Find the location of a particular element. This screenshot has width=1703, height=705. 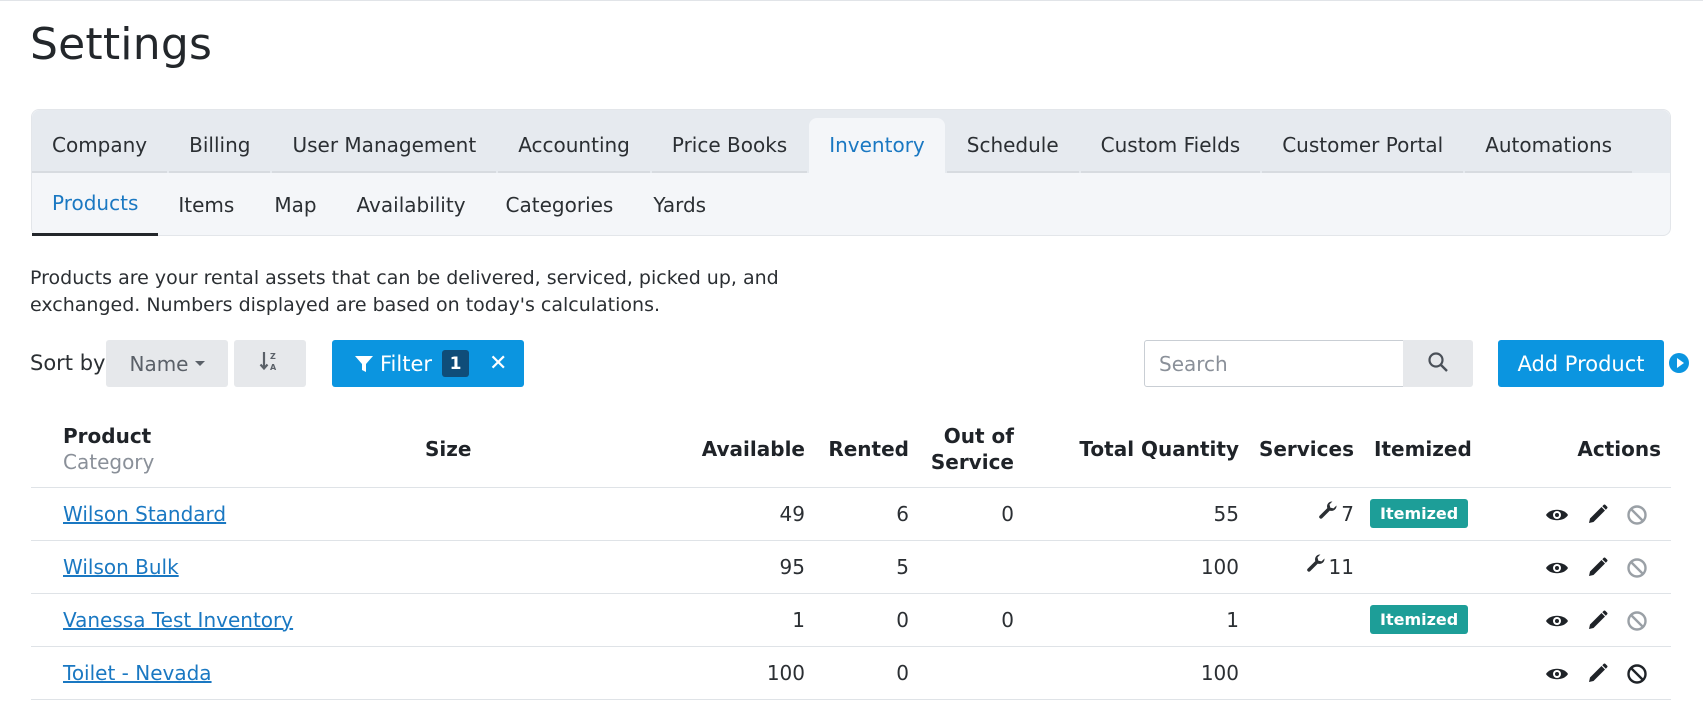

product-name-link: Vanessa Test Inventory is located at coordinates (178, 620).